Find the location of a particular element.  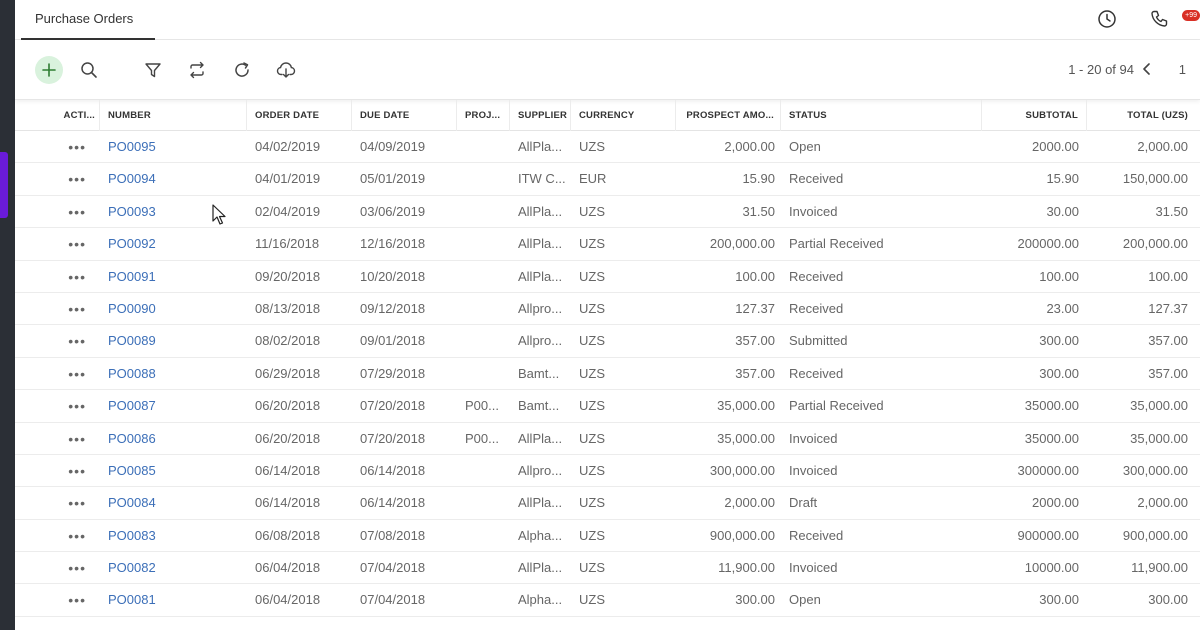

due-date-cell: 09/12/2018 is located at coordinates (393, 308).